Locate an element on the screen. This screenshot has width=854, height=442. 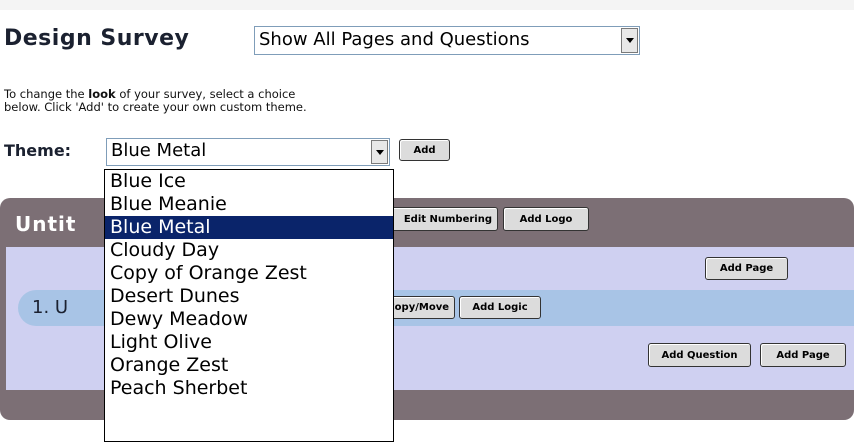
question-label: 1. U is located at coordinates (50, 307).